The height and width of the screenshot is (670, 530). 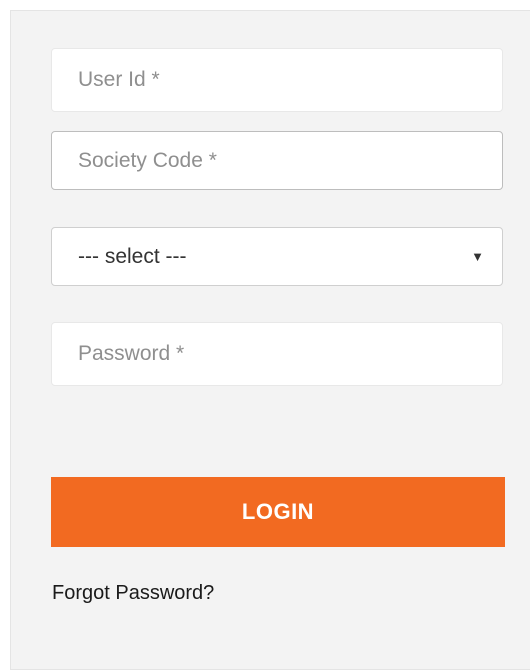 What do you see at coordinates (277, 80) in the screenshot?
I see `user-id-input` at bounding box center [277, 80].